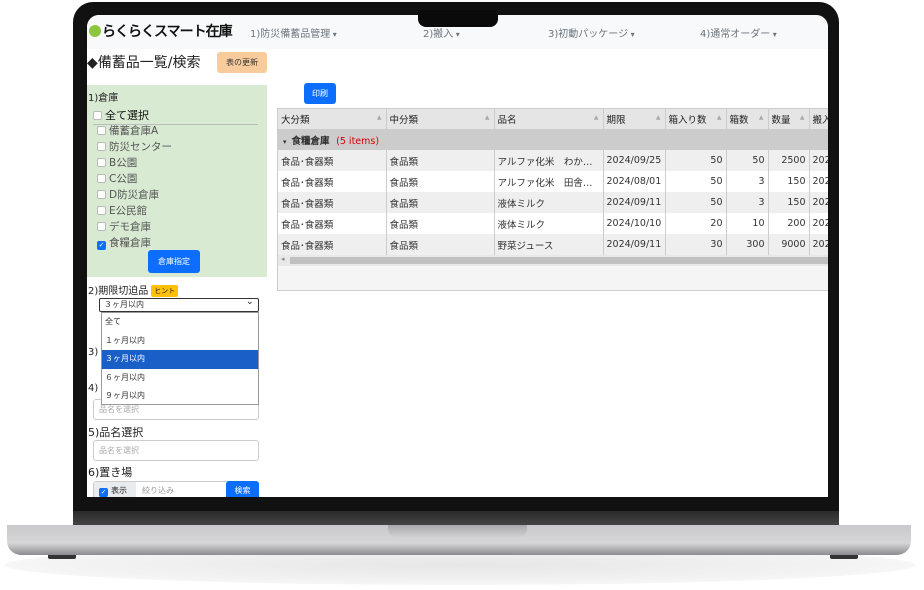 This screenshot has width=924, height=590. I want to click on expiry-option: 全て, so click(180, 322).